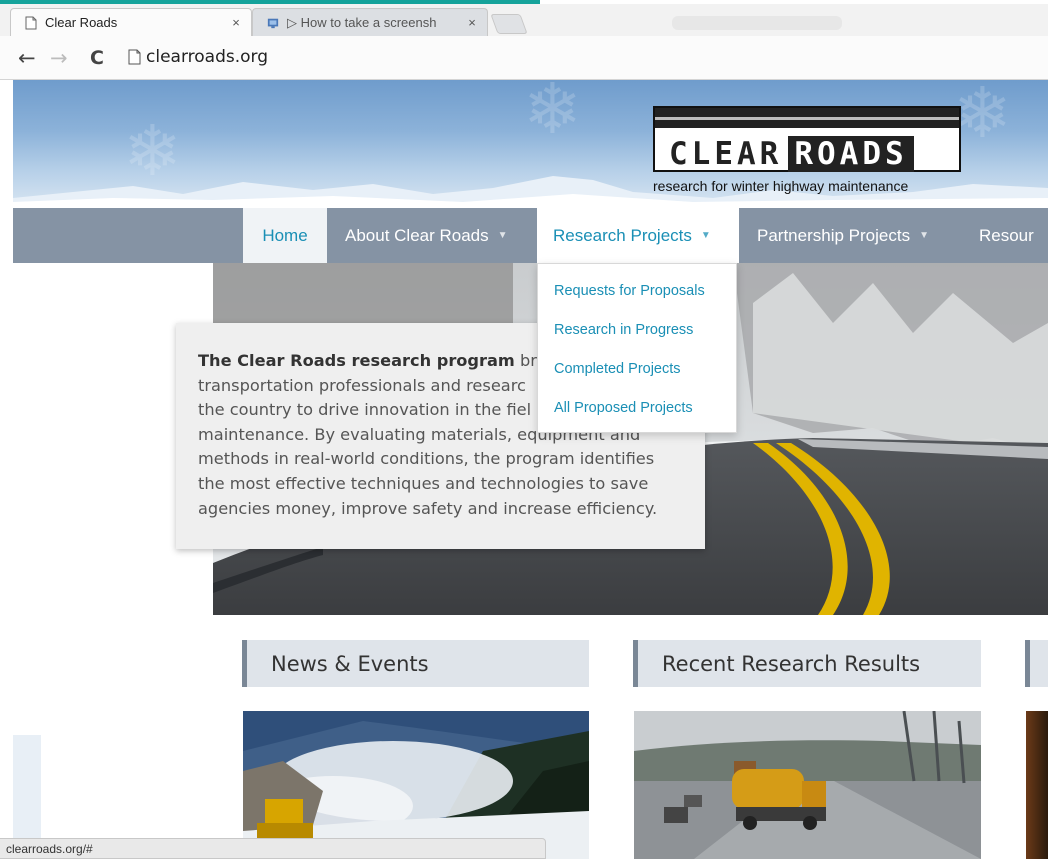 The width and height of the screenshot is (1048, 859). What do you see at coordinates (59, 58) in the screenshot?
I see `forward-arrow-icon: →` at bounding box center [59, 58].